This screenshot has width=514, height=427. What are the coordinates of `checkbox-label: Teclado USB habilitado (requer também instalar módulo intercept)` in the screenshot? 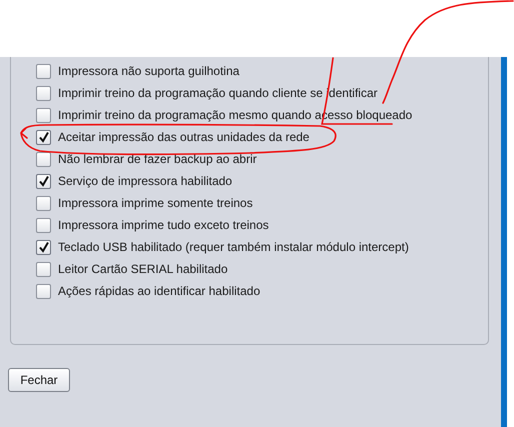 It's located at (233, 247).